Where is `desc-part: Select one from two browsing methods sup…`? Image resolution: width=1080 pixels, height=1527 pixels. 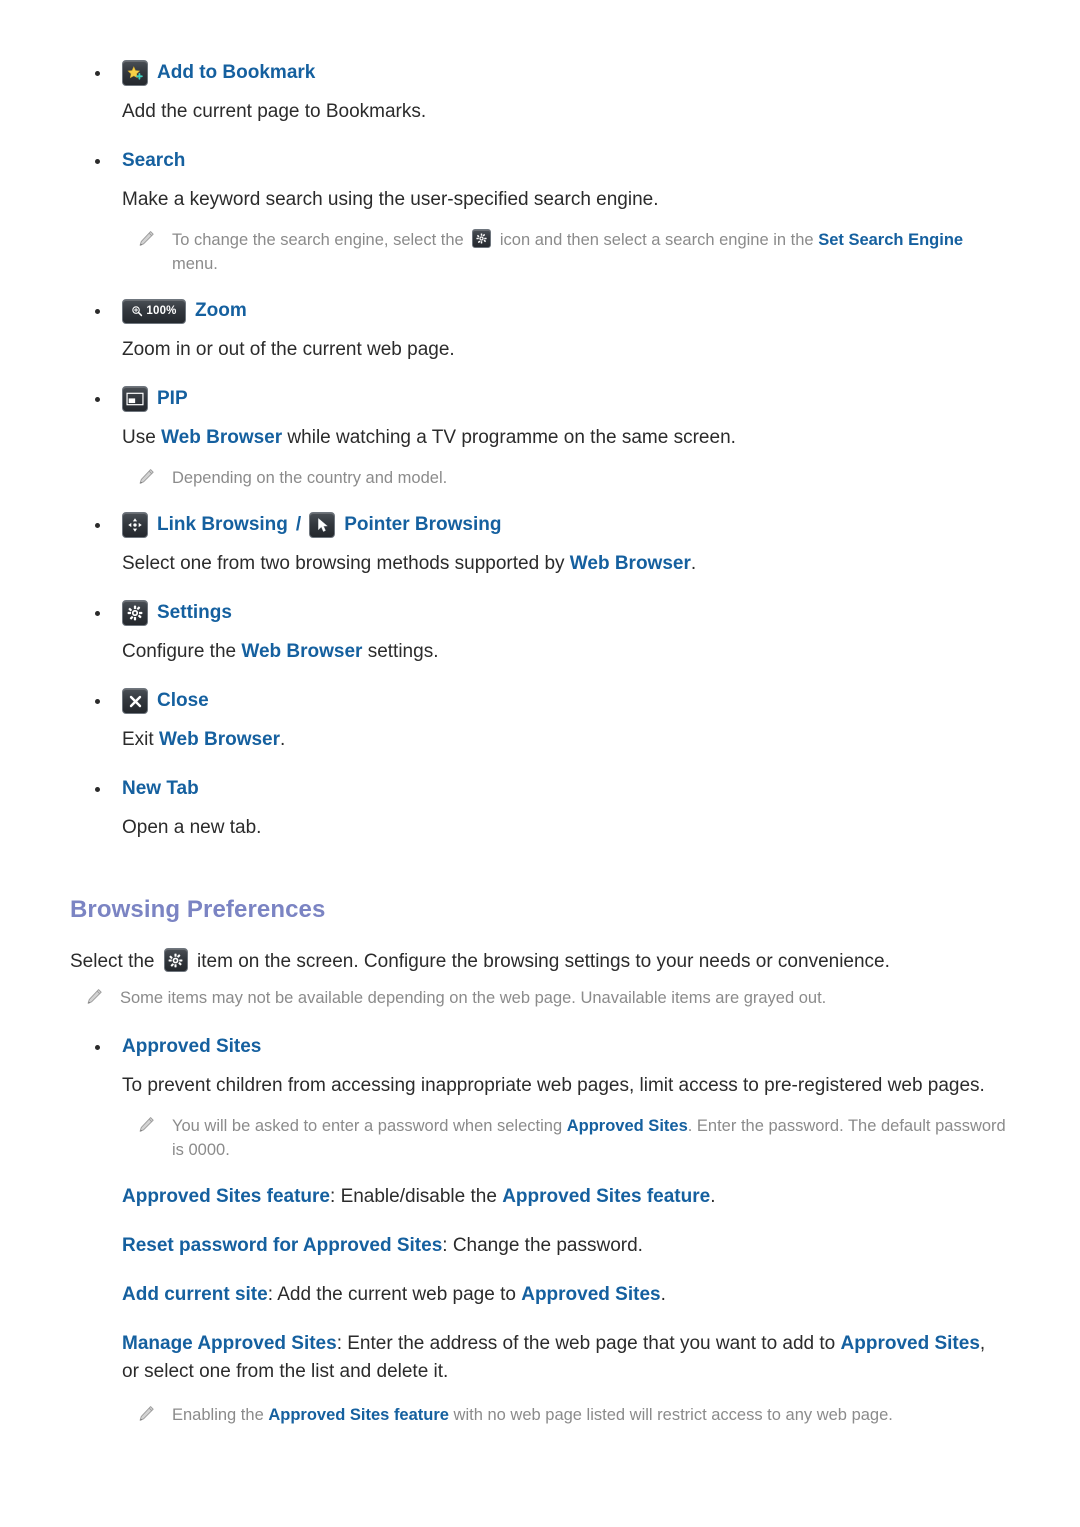
desc-part: Select one from two browsing methods sup… is located at coordinates (346, 563).